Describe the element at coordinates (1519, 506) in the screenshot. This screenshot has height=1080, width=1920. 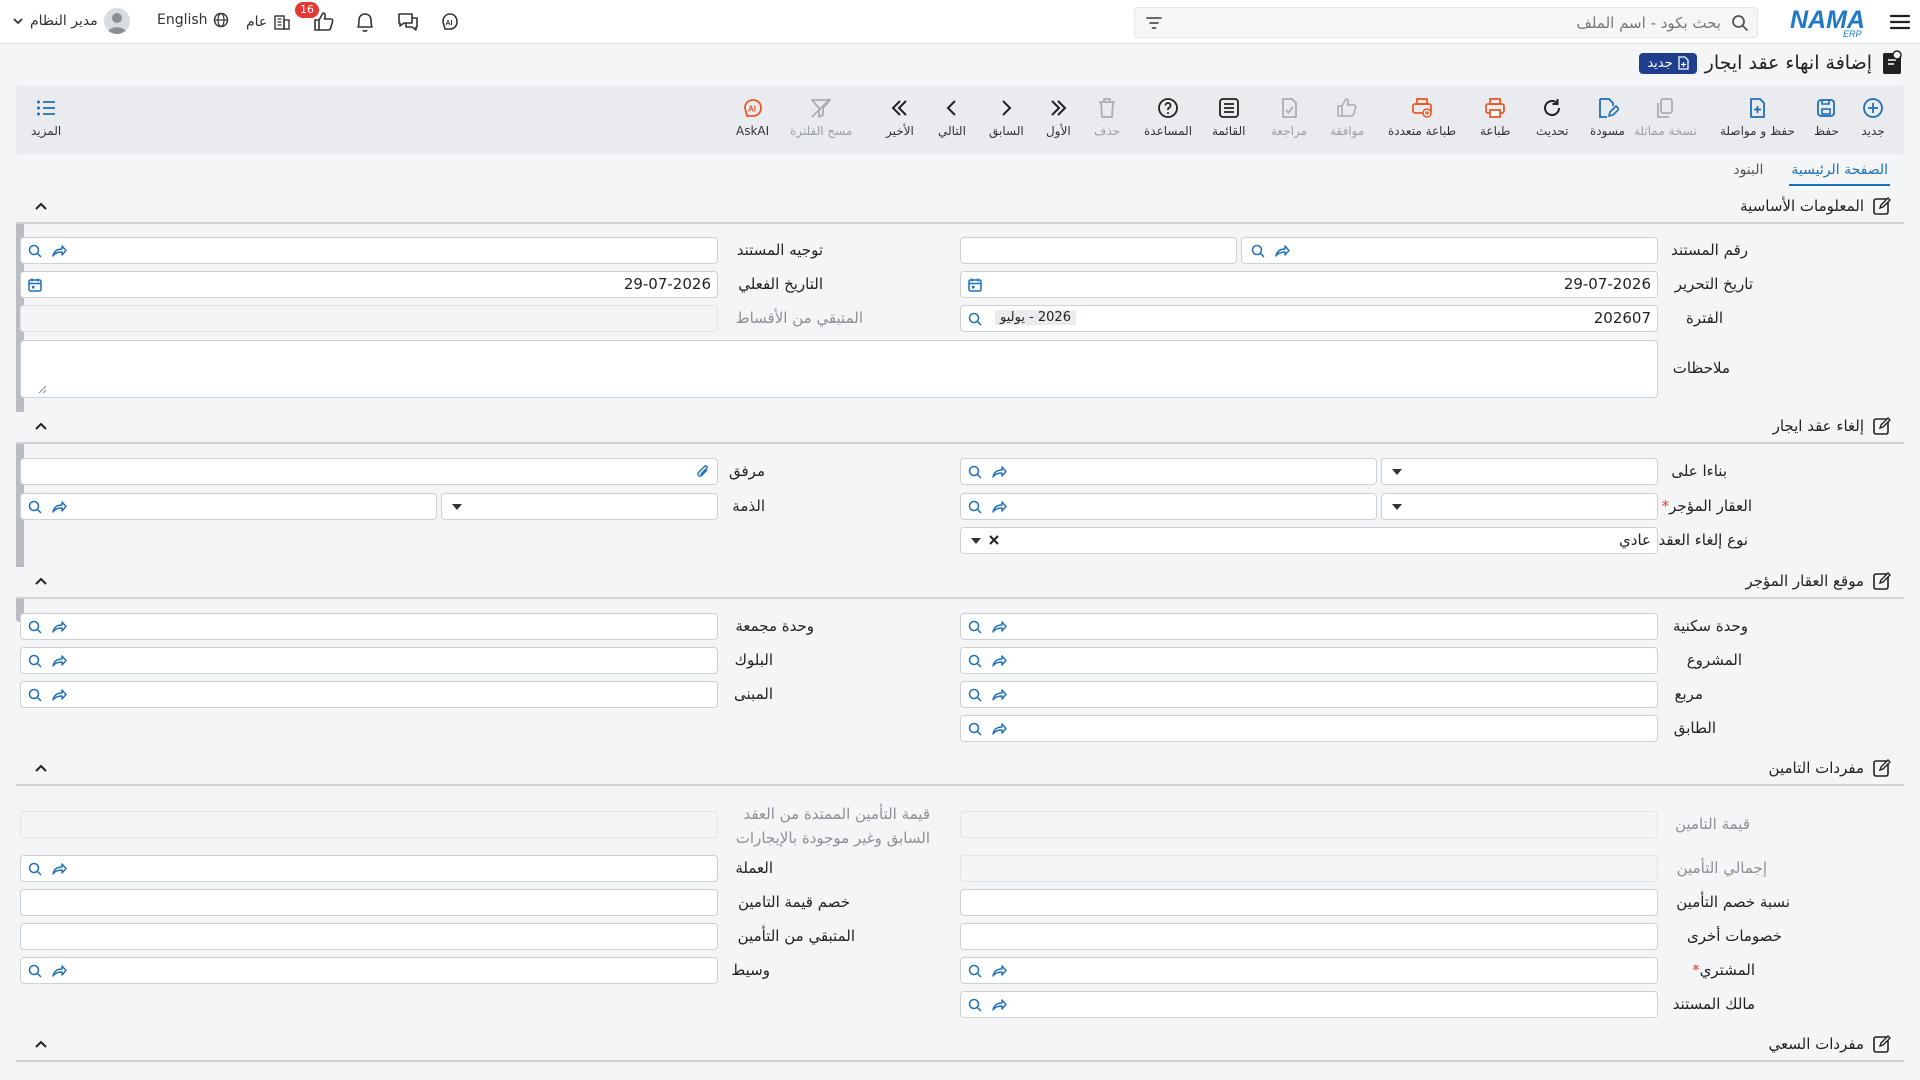
I see `leased-property-type-select` at that location.